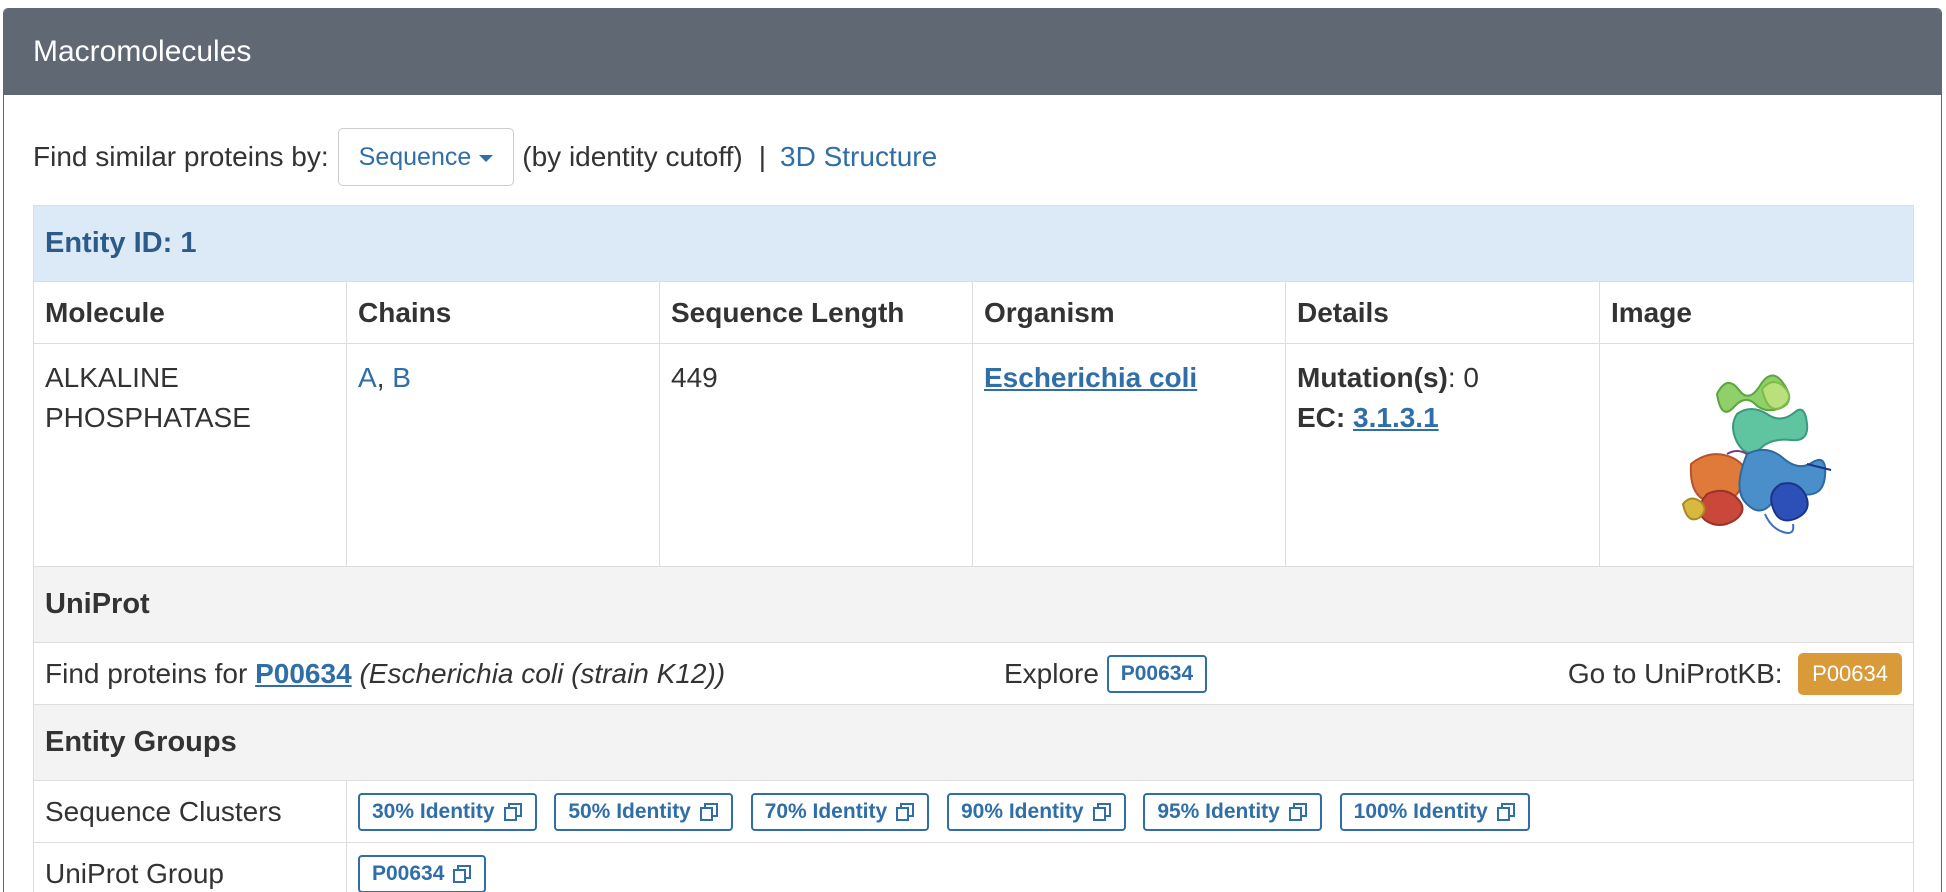  What do you see at coordinates (303, 674) in the screenshot?
I see `uniprot-accession-link: P00634` at bounding box center [303, 674].